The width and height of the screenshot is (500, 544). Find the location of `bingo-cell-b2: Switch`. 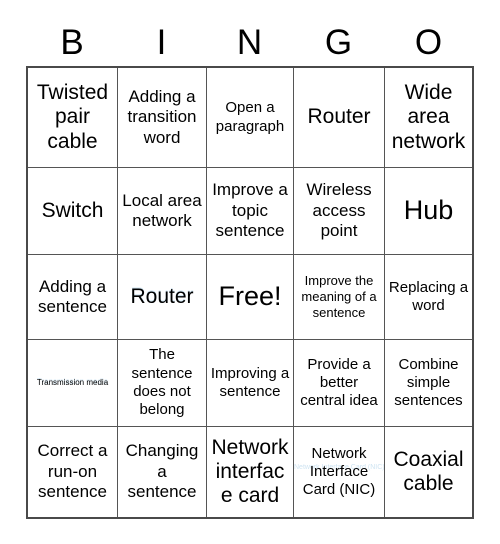

bingo-cell-b2: Switch is located at coordinates (73, 211).